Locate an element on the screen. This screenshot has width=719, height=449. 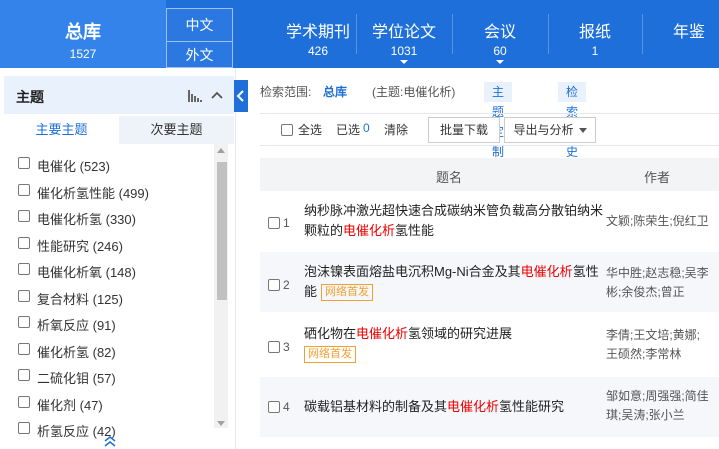
row-number: 2 is located at coordinates (286, 285).